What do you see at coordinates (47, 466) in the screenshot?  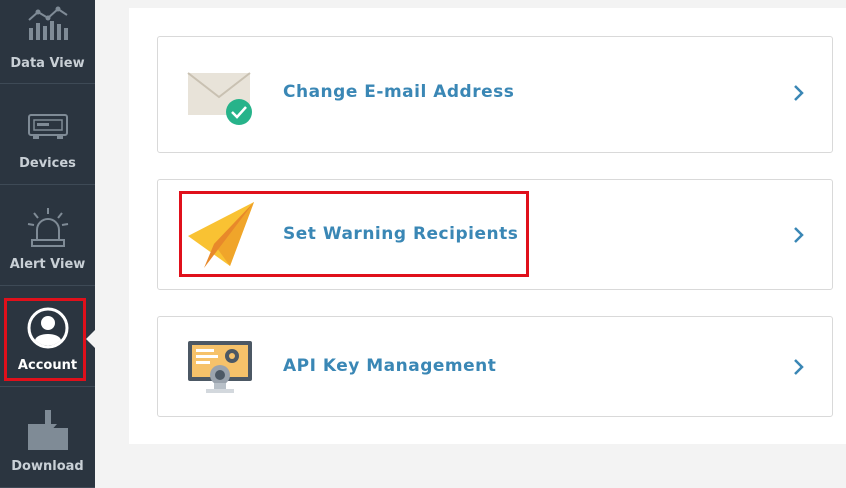 I see `sidebar-item-label: Download` at bounding box center [47, 466].